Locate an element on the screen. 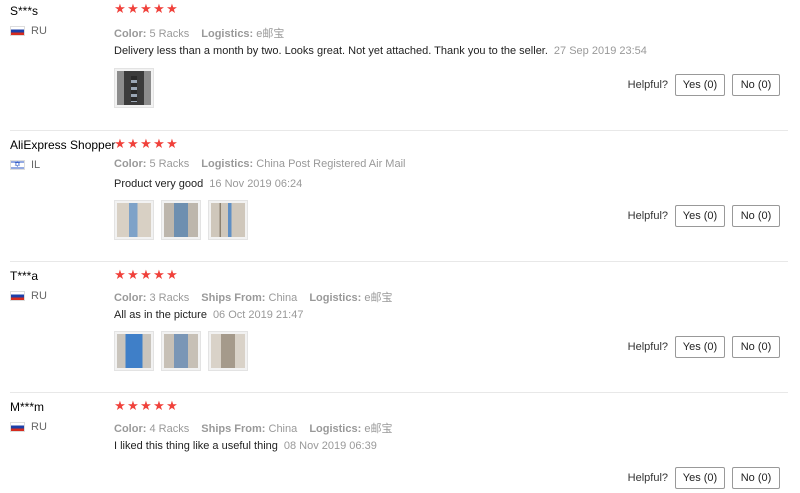 The image size is (800, 493). israel-flag-icon is located at coordinates (17, 165).